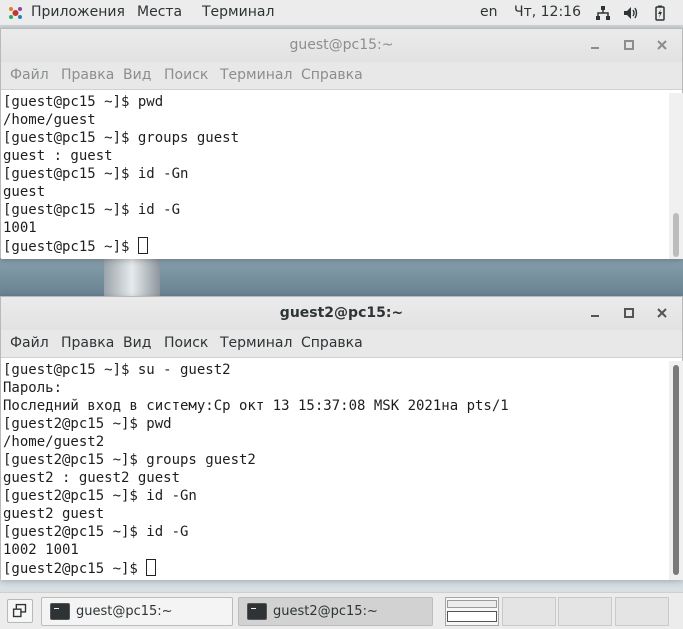 Image resolution: width=683 pixels, height=629 pixels. What do you see at coordinates (603, 13) in the screenshot?
I see `network-icon` at bounding box center [603, 13].